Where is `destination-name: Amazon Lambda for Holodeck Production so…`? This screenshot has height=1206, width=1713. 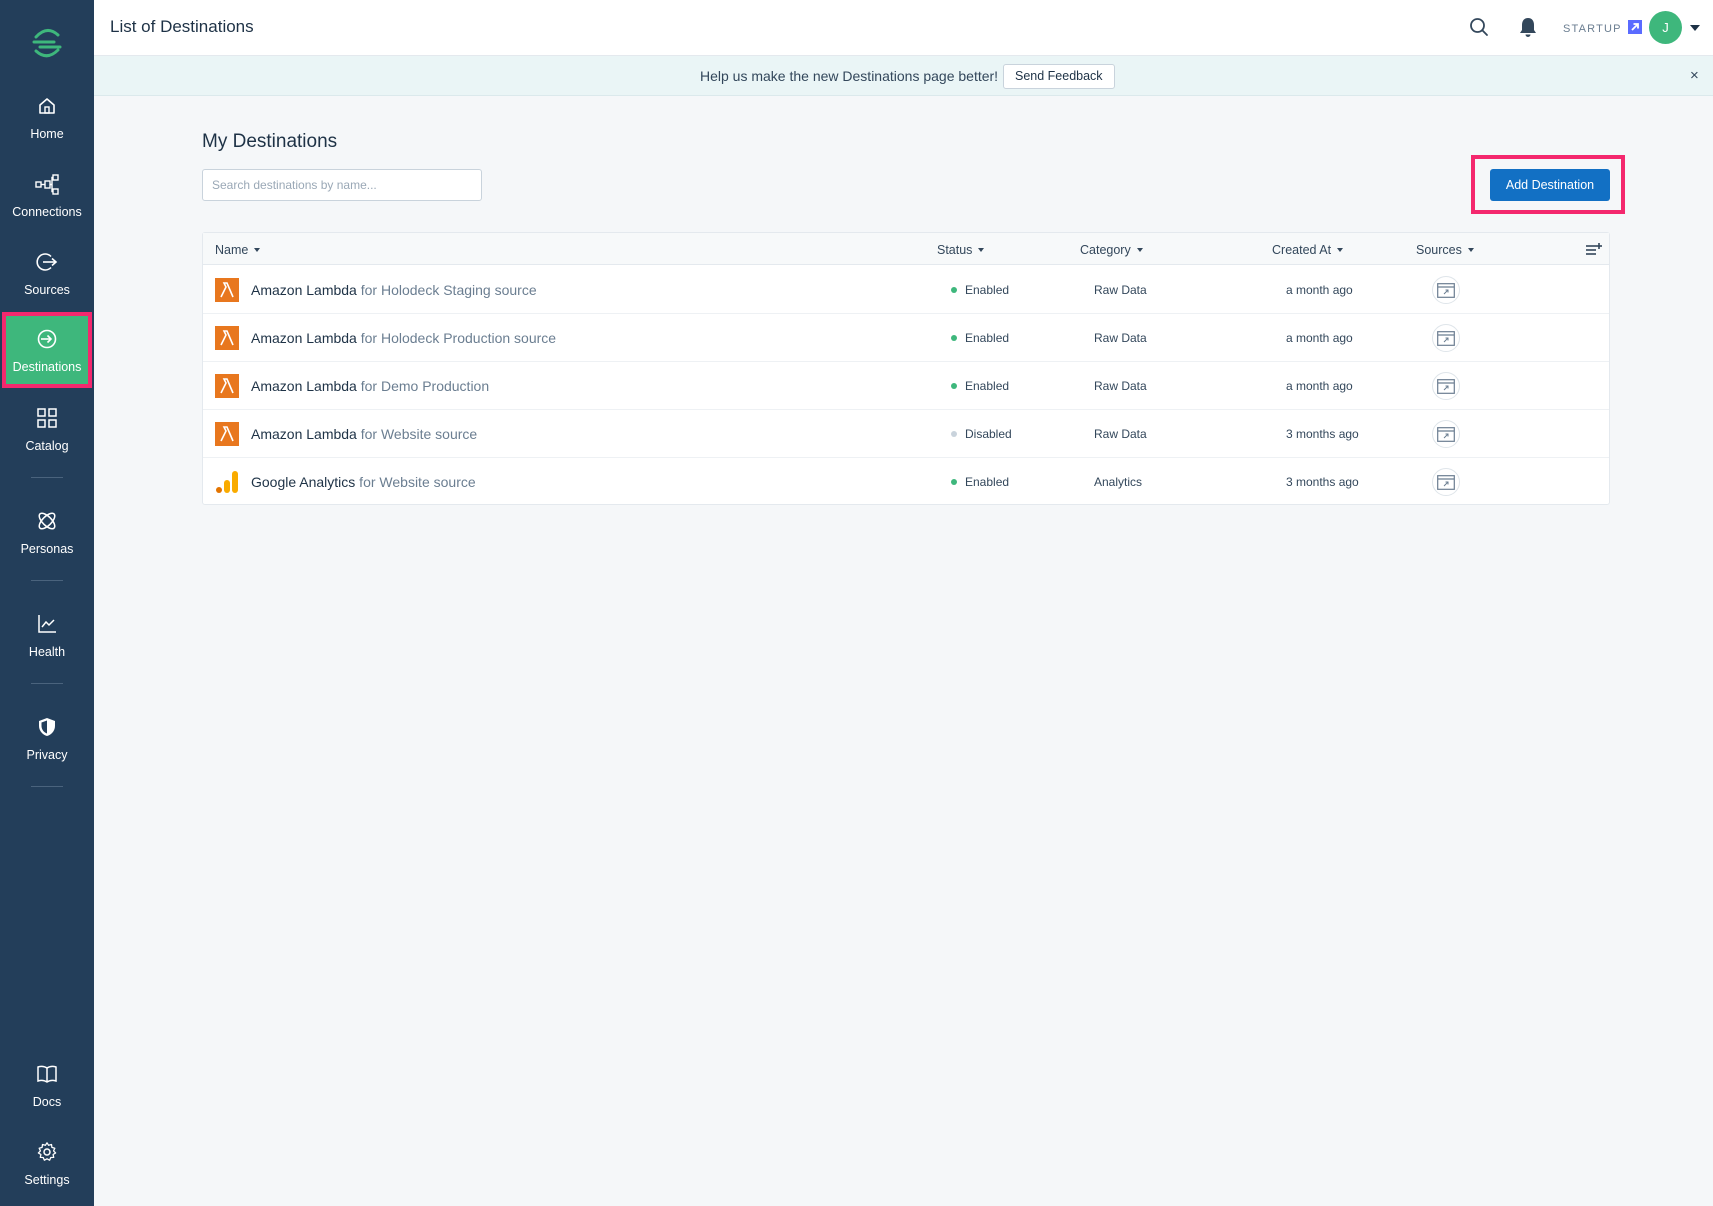
destination-name: Amazon Lambda for Holodeck Production so… is located at coordinates (404, 338).